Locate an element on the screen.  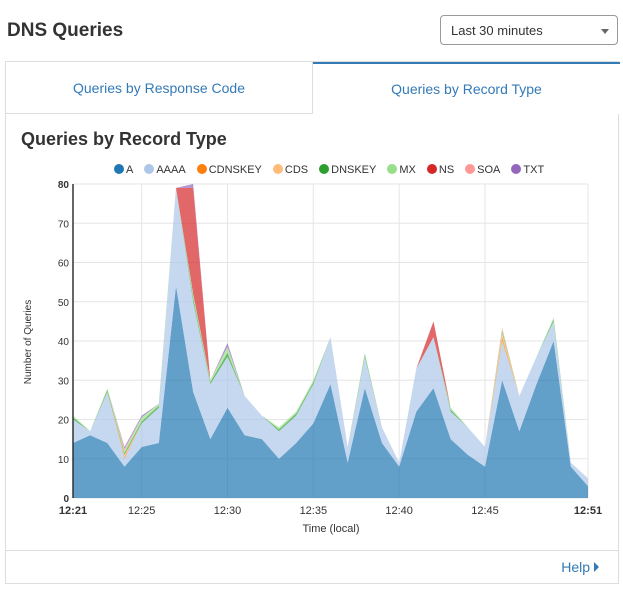
y-tick-label: 10 is located at coordinates (64, 460).